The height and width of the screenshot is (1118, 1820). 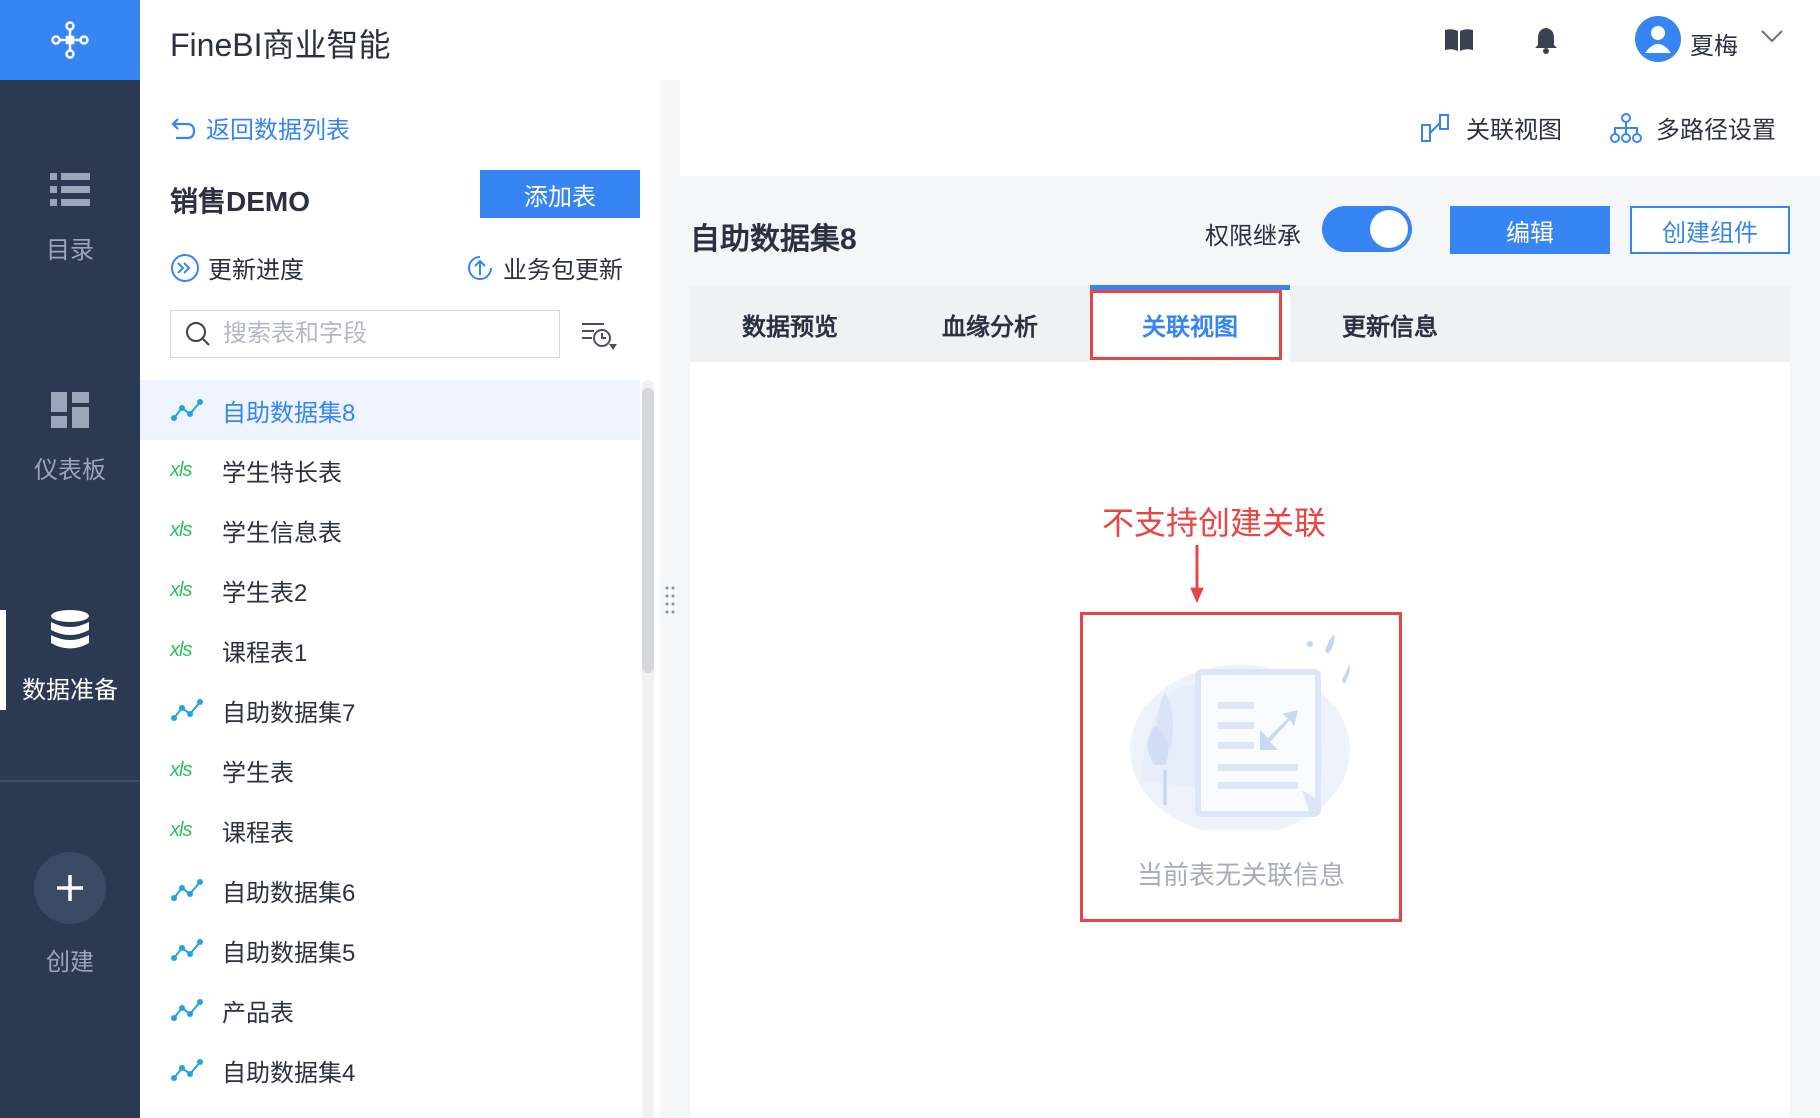 I want to click on user-name: 夏梅, so click(x=1714, y=43).